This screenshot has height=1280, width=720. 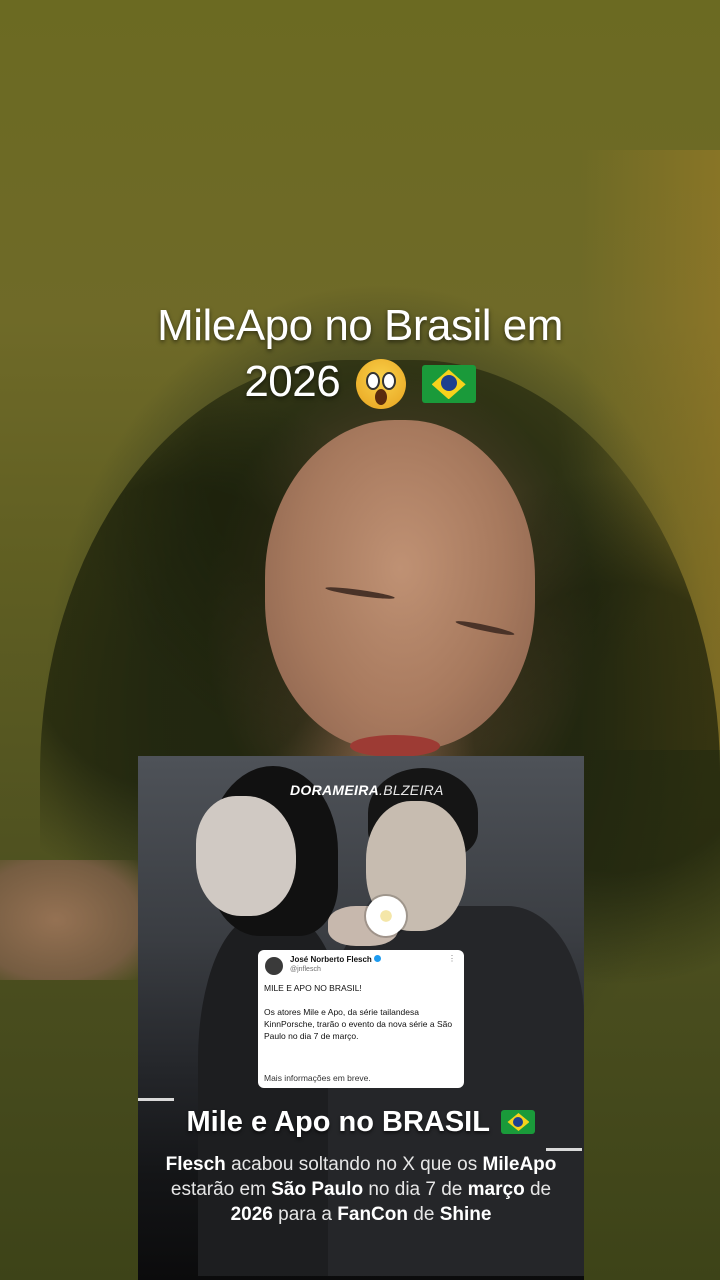 What do you see at coordinates (411, 790) in the screenshot?
I see `watermark-rest: .BLZEIRA` at bounding box center [411, 790].